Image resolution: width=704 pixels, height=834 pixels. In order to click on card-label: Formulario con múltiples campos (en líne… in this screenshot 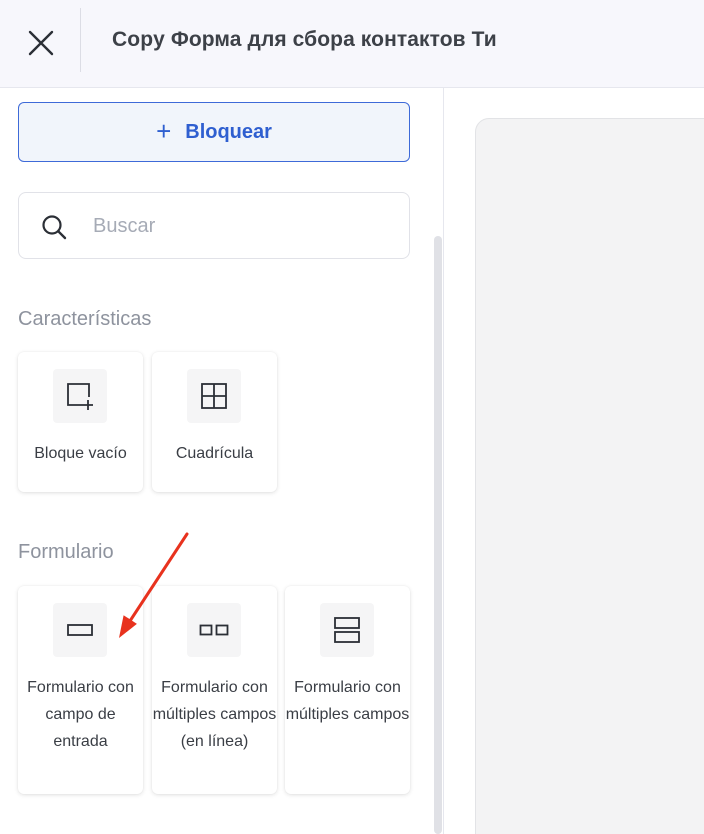, I will do `click(214, 714)`.